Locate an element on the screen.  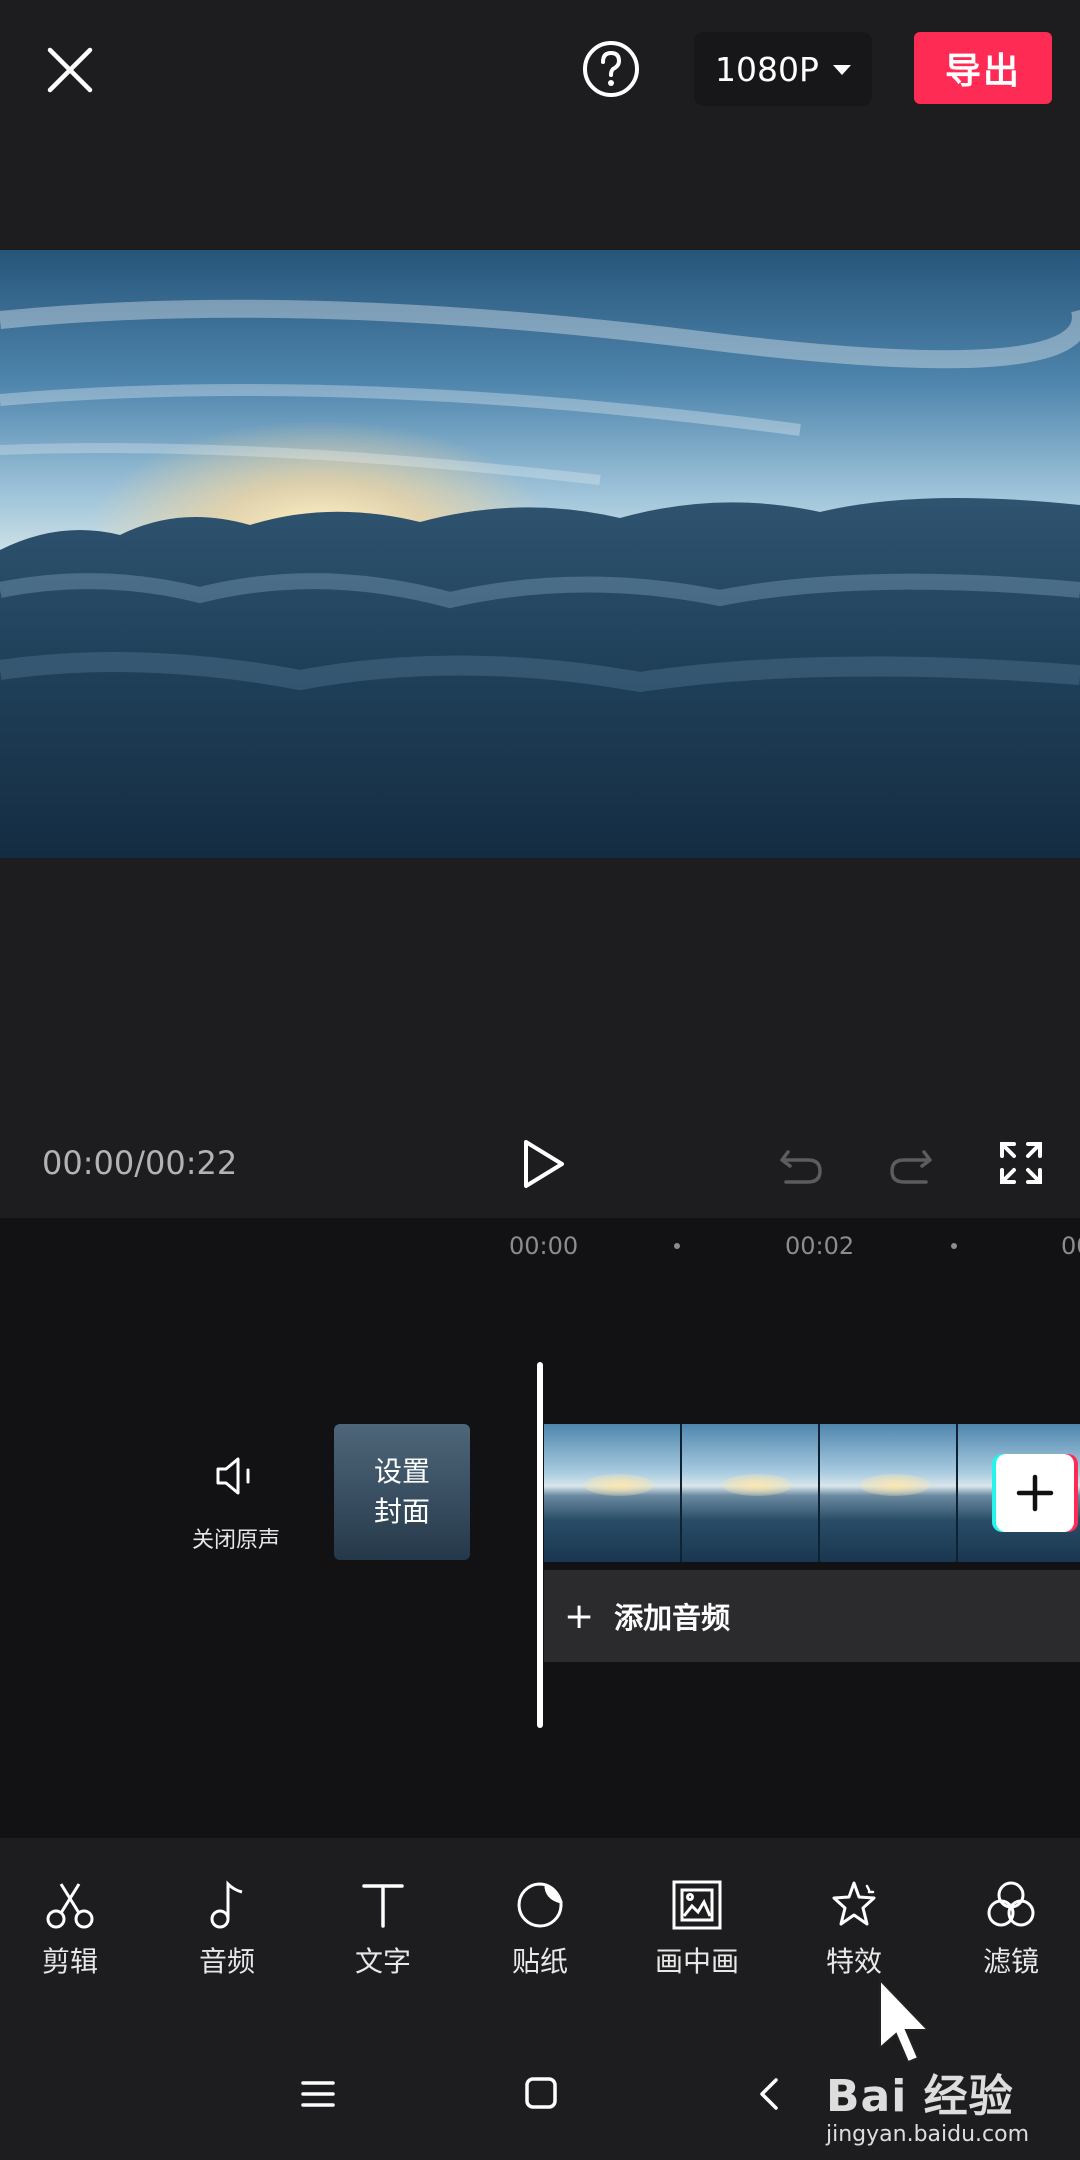
close-icon is located at coordinates (70, 70).